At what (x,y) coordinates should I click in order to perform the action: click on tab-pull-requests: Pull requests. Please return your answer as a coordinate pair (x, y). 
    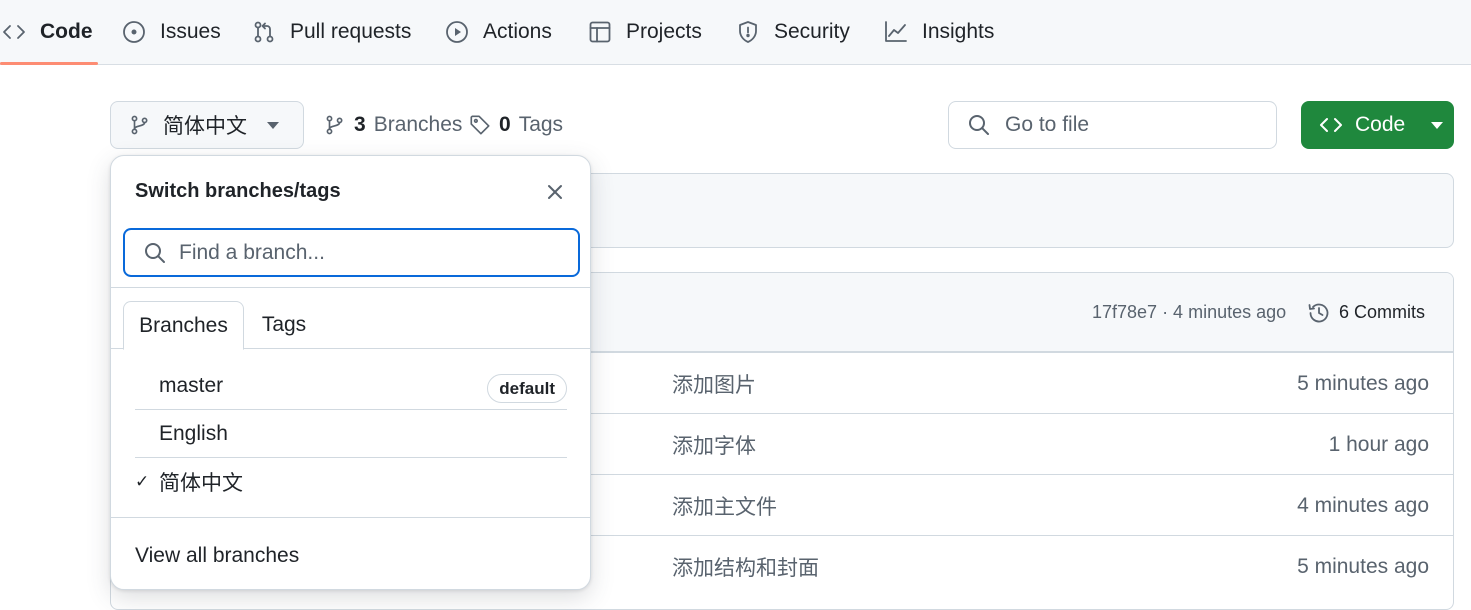
    Looking at the image, I should click on (331, 32).